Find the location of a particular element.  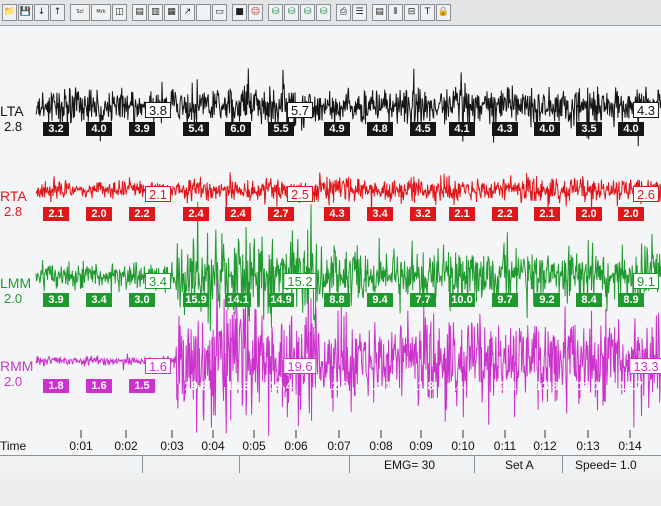

record-1-icon: ⛁ is located at coordinates (275, 12).